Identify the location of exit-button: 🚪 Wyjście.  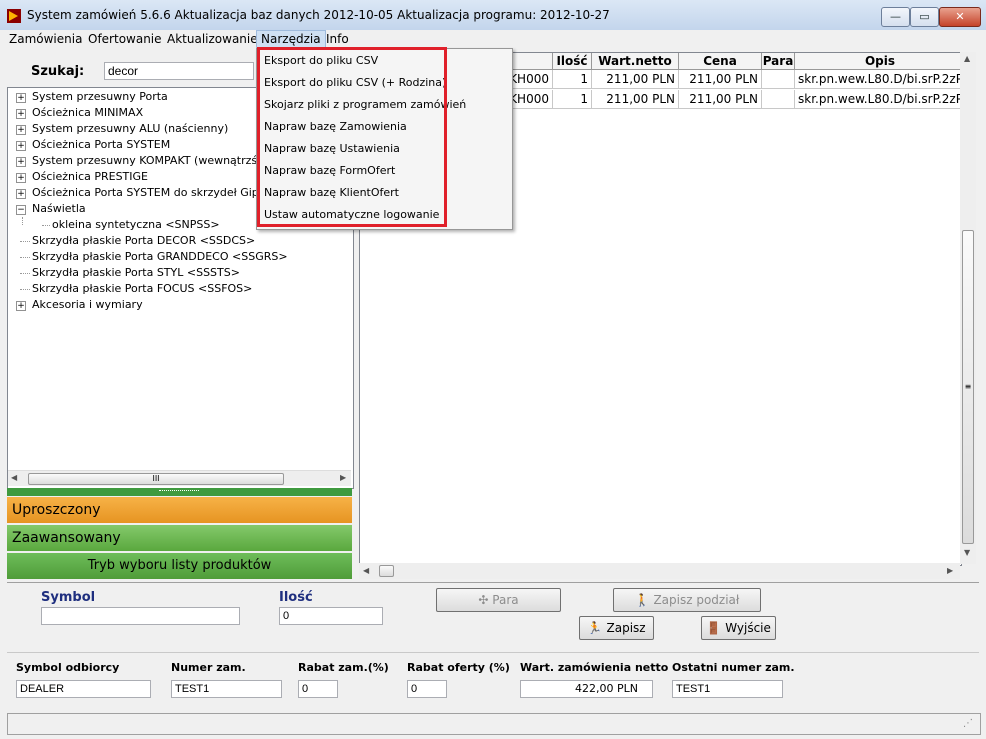
(738, 628).